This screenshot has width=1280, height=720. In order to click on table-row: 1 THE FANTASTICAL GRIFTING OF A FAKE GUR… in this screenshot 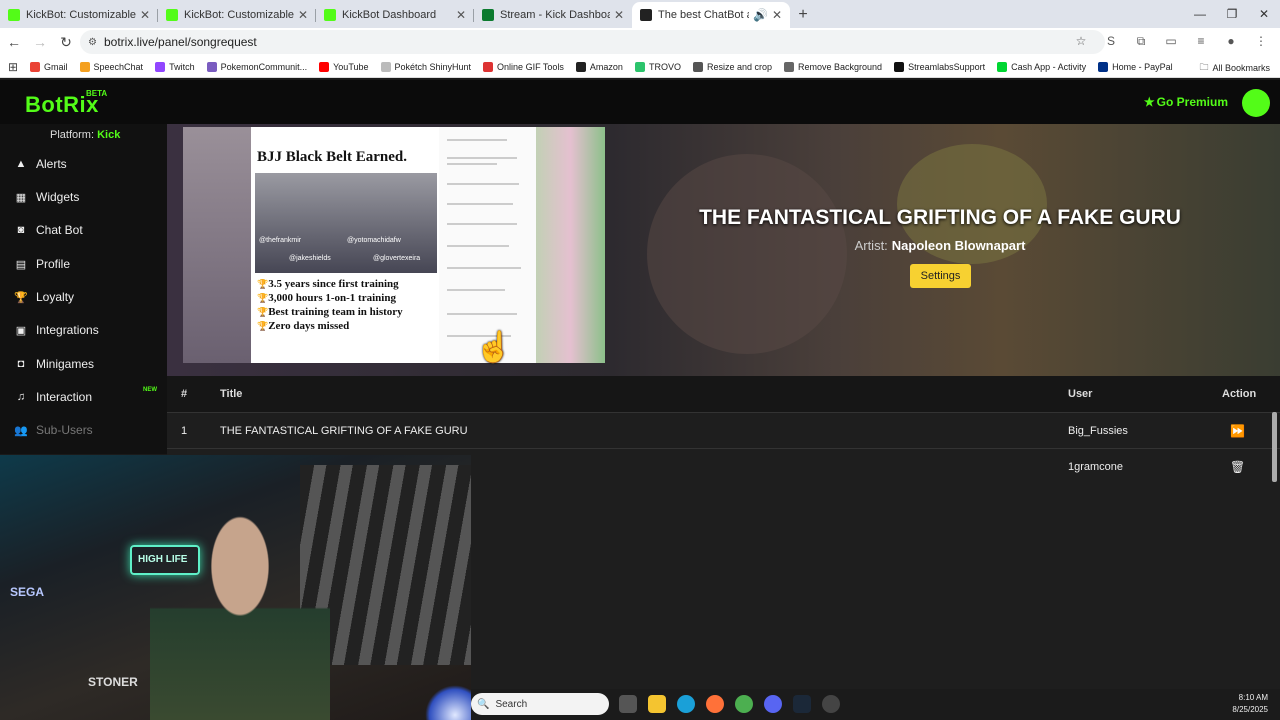, I will do `click(723, 430)`.